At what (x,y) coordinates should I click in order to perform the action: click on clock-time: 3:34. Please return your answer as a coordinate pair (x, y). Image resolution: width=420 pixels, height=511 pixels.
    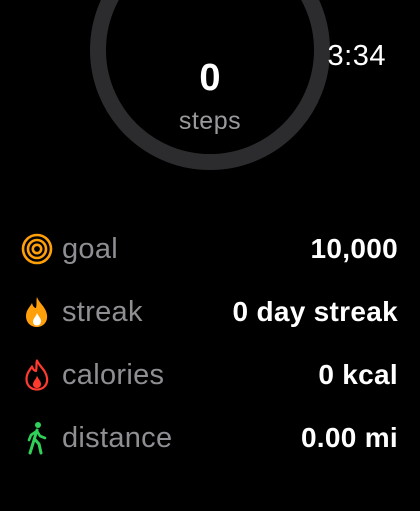
    Looking at the image, I should click on (356, 56).